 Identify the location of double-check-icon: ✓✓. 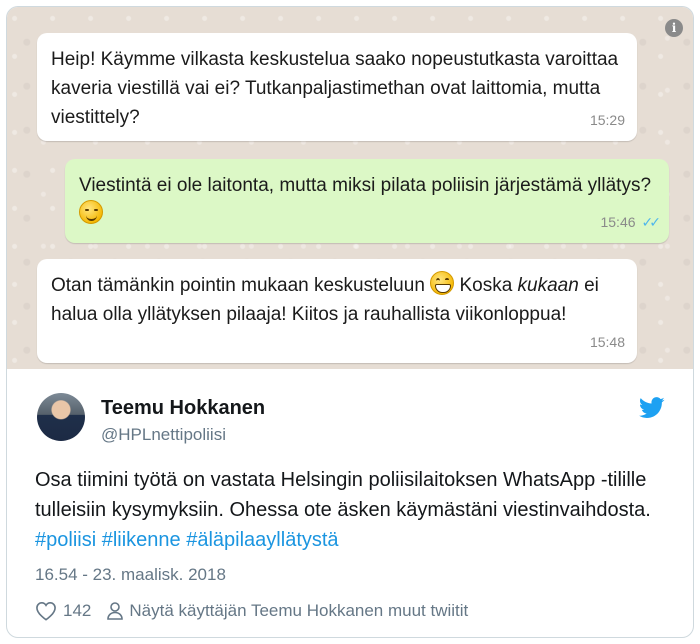
(651, 222).